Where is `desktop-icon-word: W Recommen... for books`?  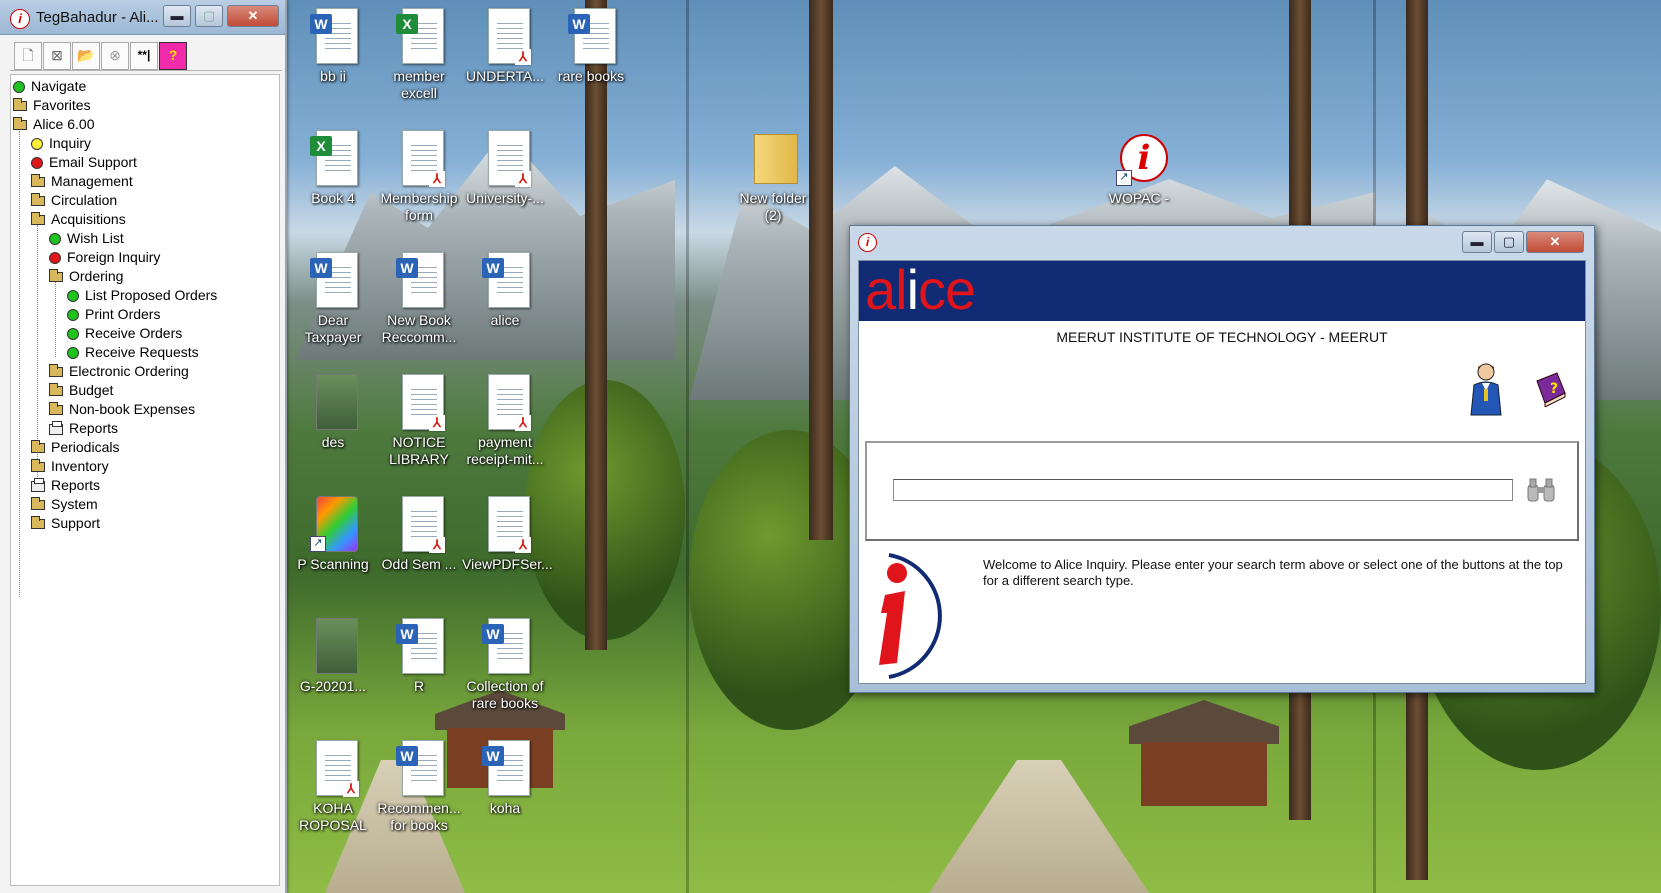
desktop-icon-word: W Recommen... for books is located at coordinates (419, 787).